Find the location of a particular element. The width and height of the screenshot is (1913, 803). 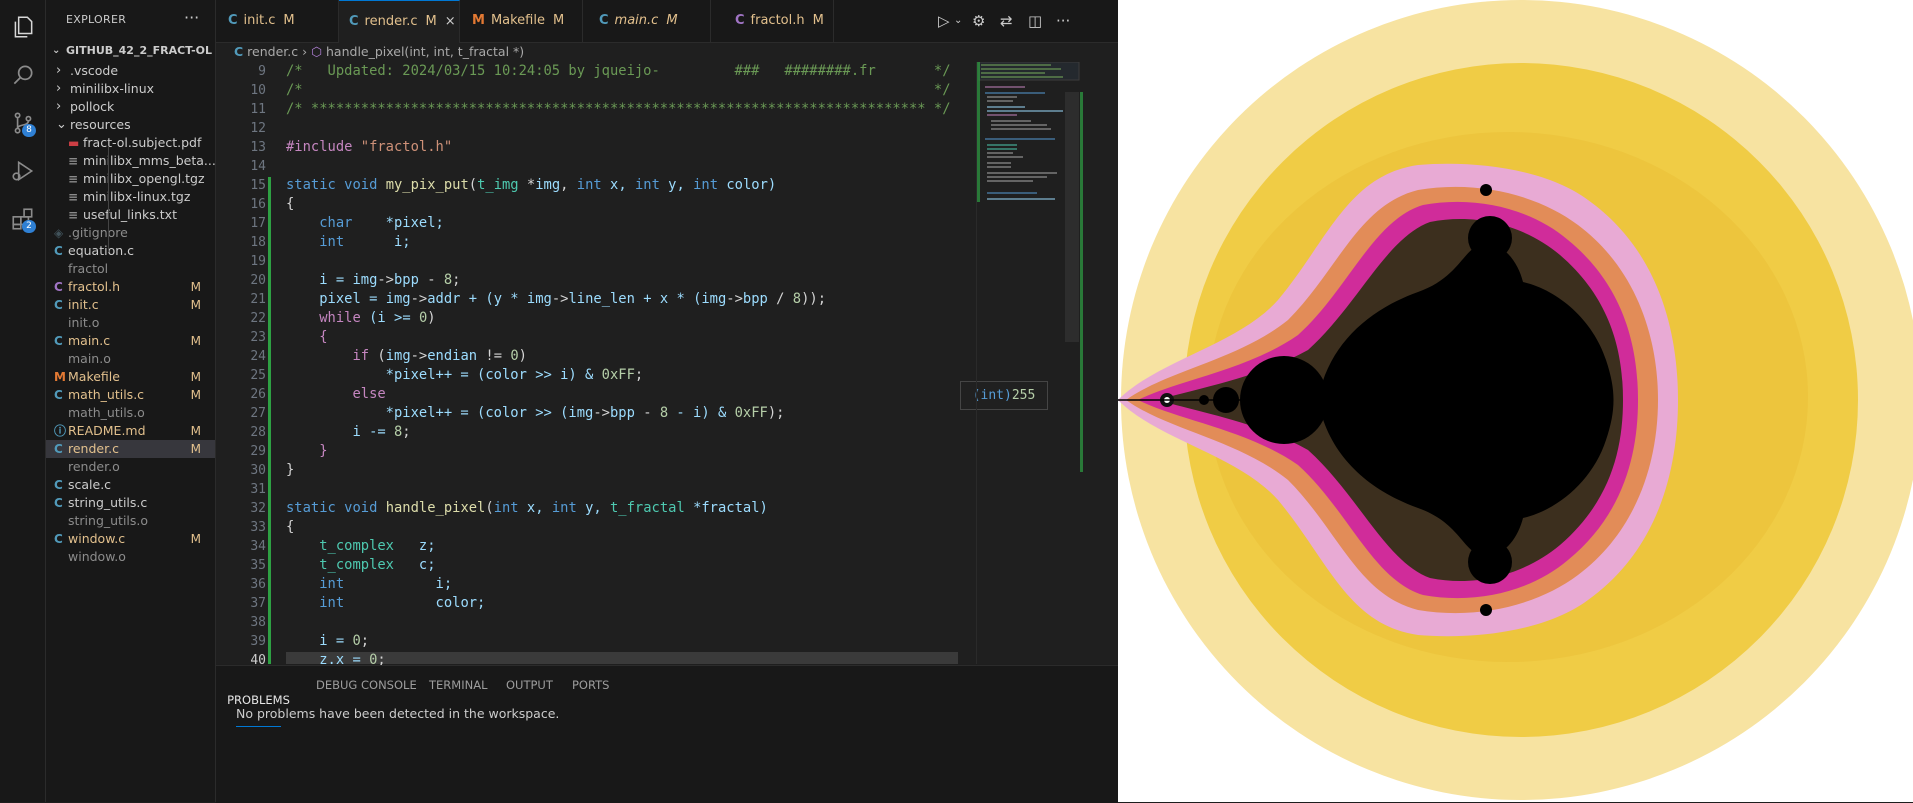

file-tree-item: › .vscode is located at coordinates (130, 71).